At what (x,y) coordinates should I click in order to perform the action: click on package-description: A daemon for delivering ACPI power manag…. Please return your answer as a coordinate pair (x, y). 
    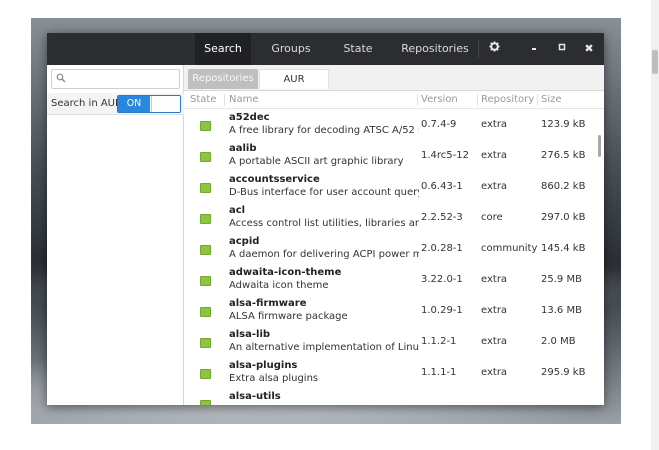
    Looking at the image, I should click on (324, 254).